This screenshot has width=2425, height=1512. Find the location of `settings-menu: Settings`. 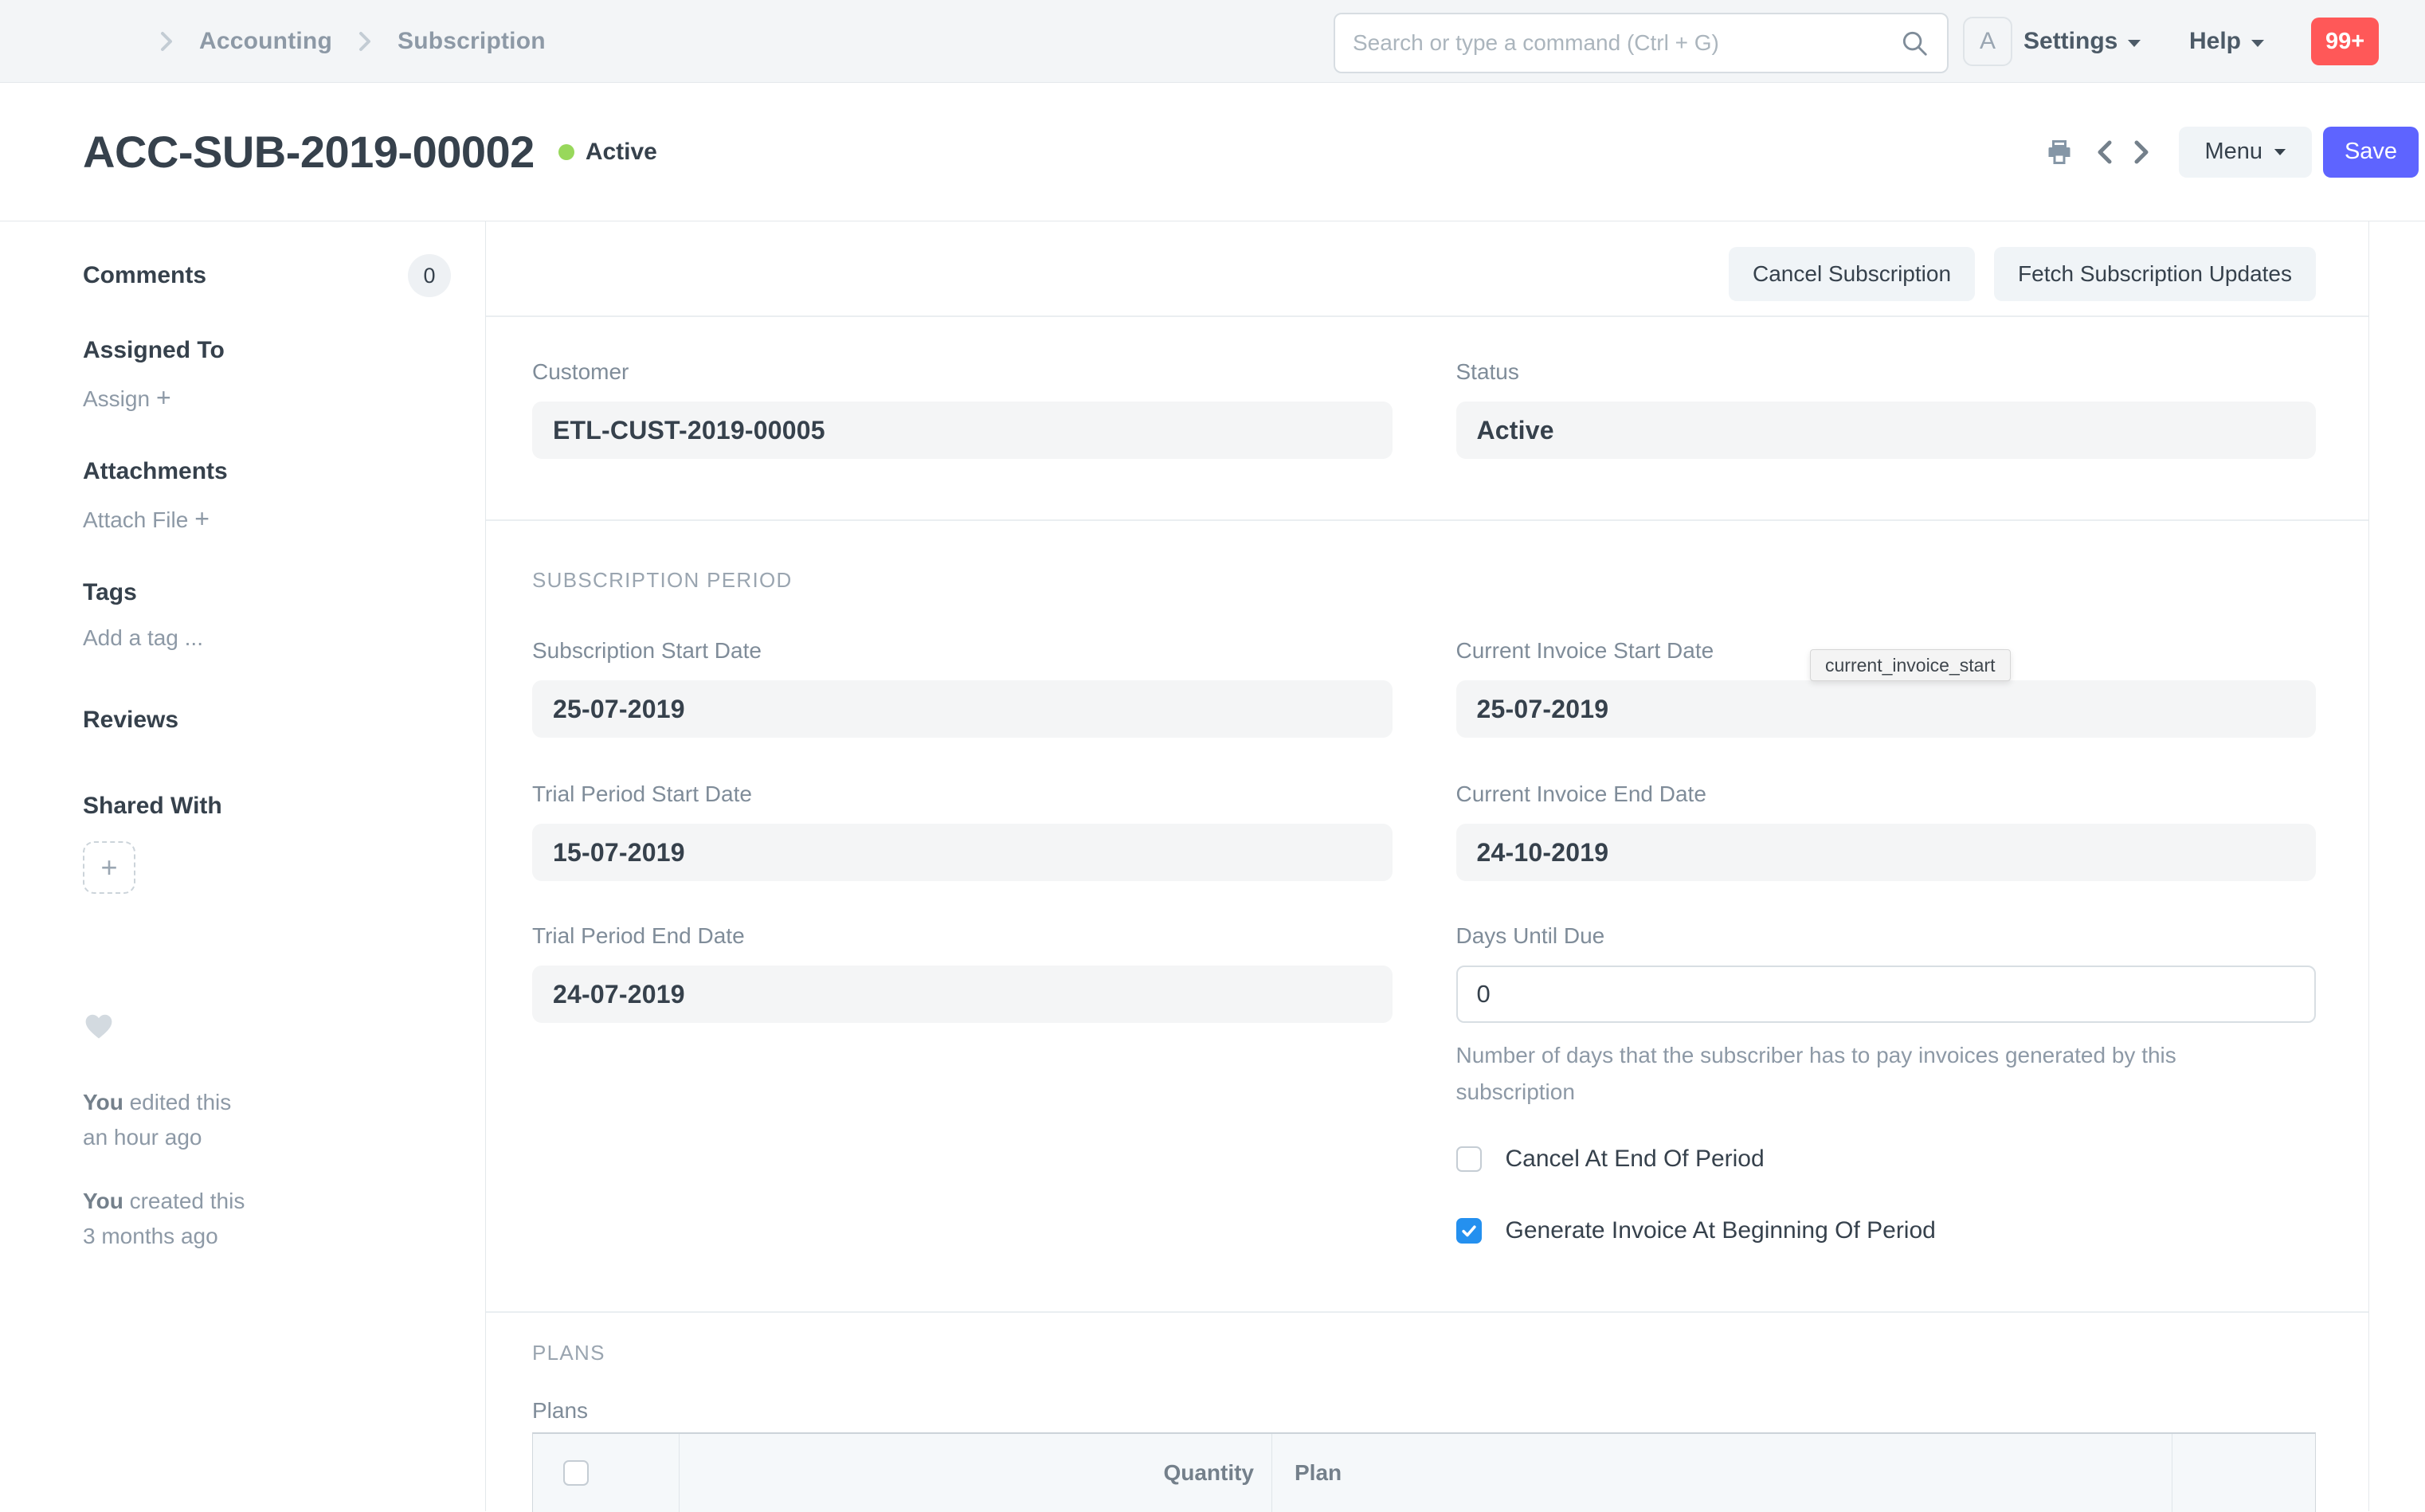

settings-menu: Settings is located at coordinates (2082, 42).